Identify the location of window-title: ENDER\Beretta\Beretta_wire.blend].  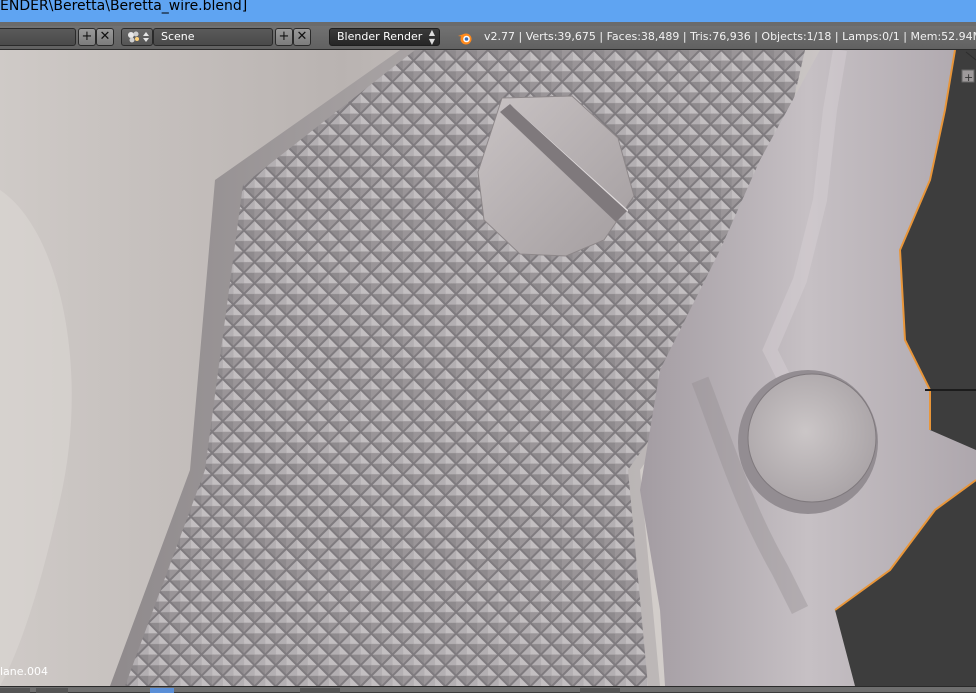
(124, 7).